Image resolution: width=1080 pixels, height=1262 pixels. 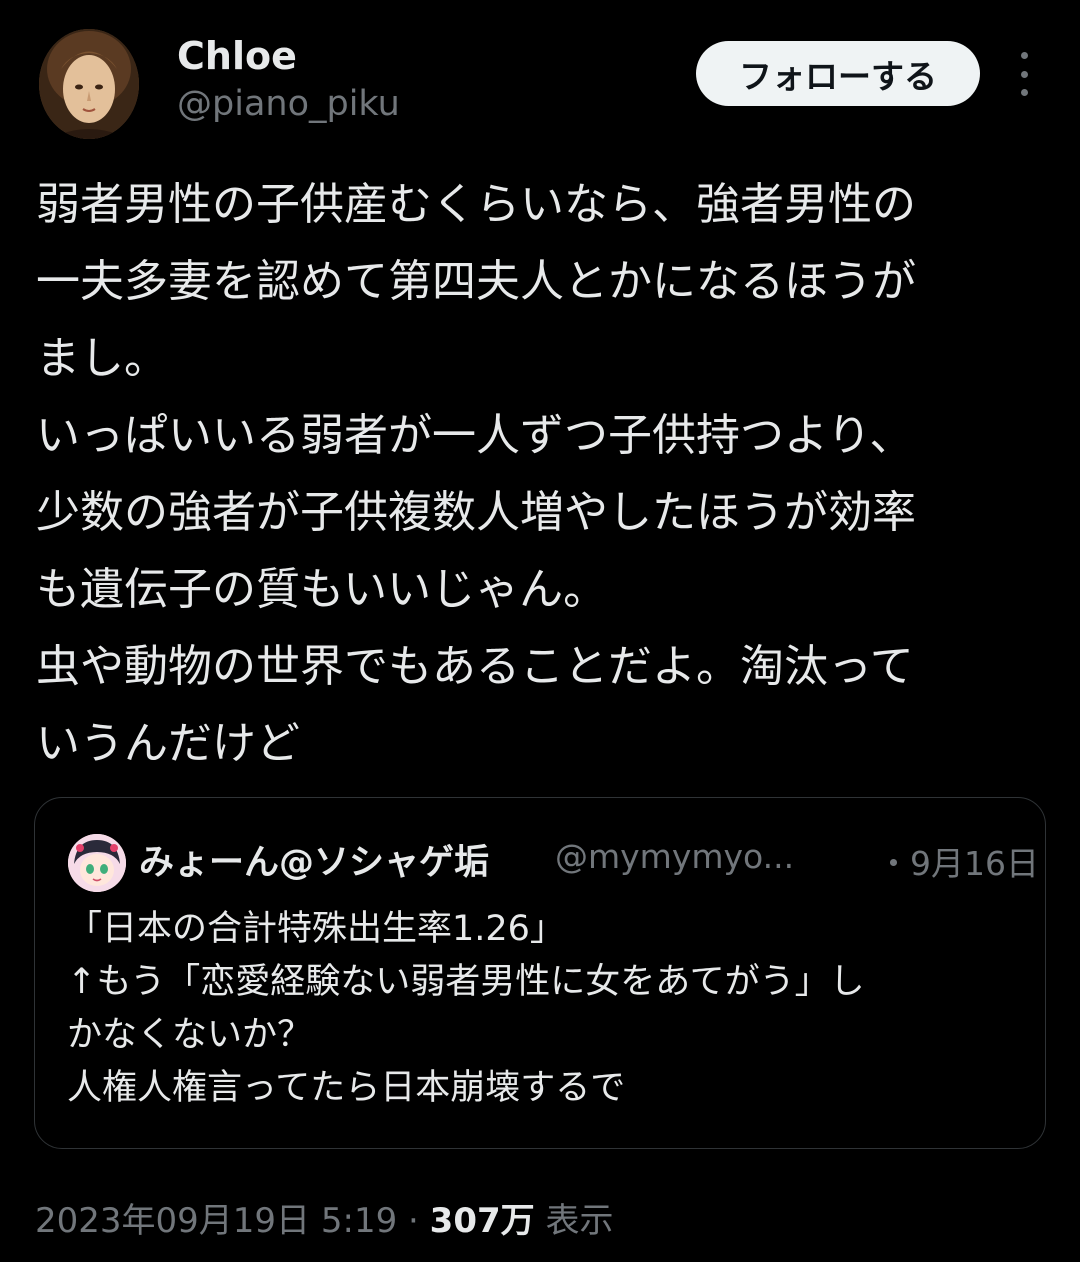 What do you see at coordinates (322, 589) in the screenshot?
I see `tweet-line: も遺伝子の質もいいじゃん。` at bounding box center [322, 589].